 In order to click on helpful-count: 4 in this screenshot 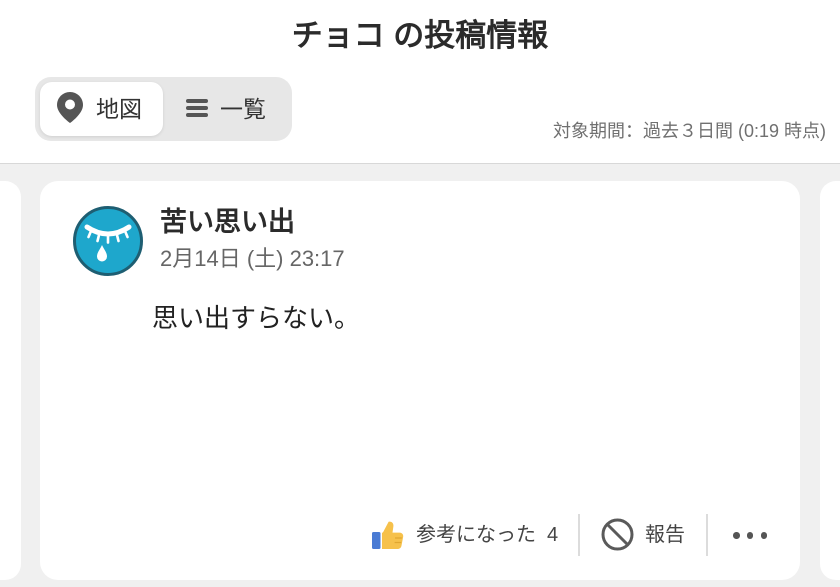, I will do `click(553, 535)`.